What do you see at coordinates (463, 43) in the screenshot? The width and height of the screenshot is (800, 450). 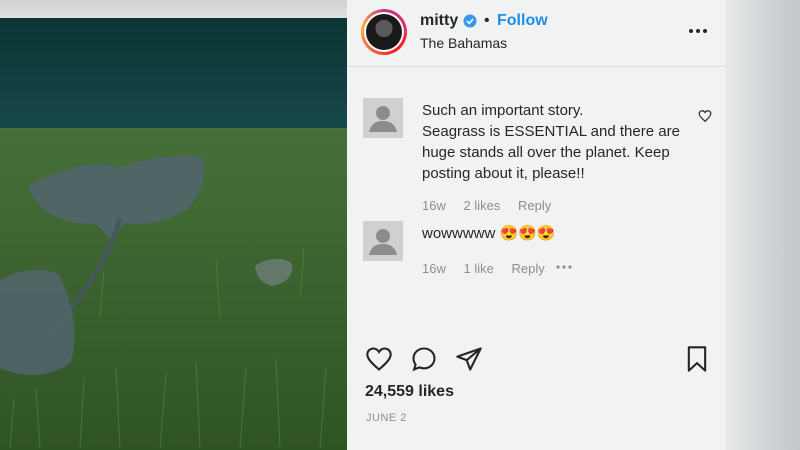 I see `location-link: The Bahamas` at bounding box center [463, 43].